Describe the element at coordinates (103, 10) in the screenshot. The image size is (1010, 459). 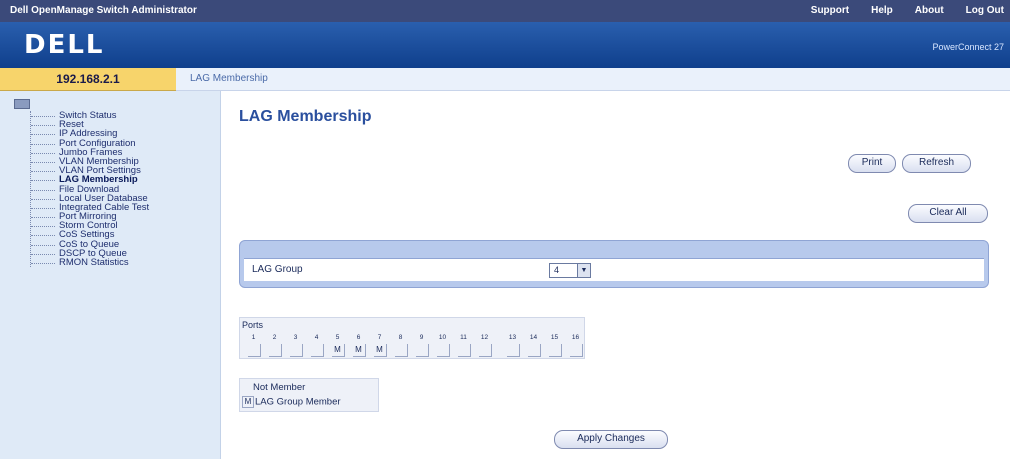
I see `app-title: Dell OpenManage Switch Administrator` at that location.